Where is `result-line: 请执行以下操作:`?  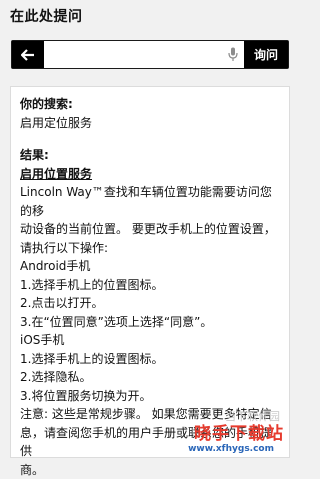 result-line: 请执行以下操作: is located at coordinates (150, 248).